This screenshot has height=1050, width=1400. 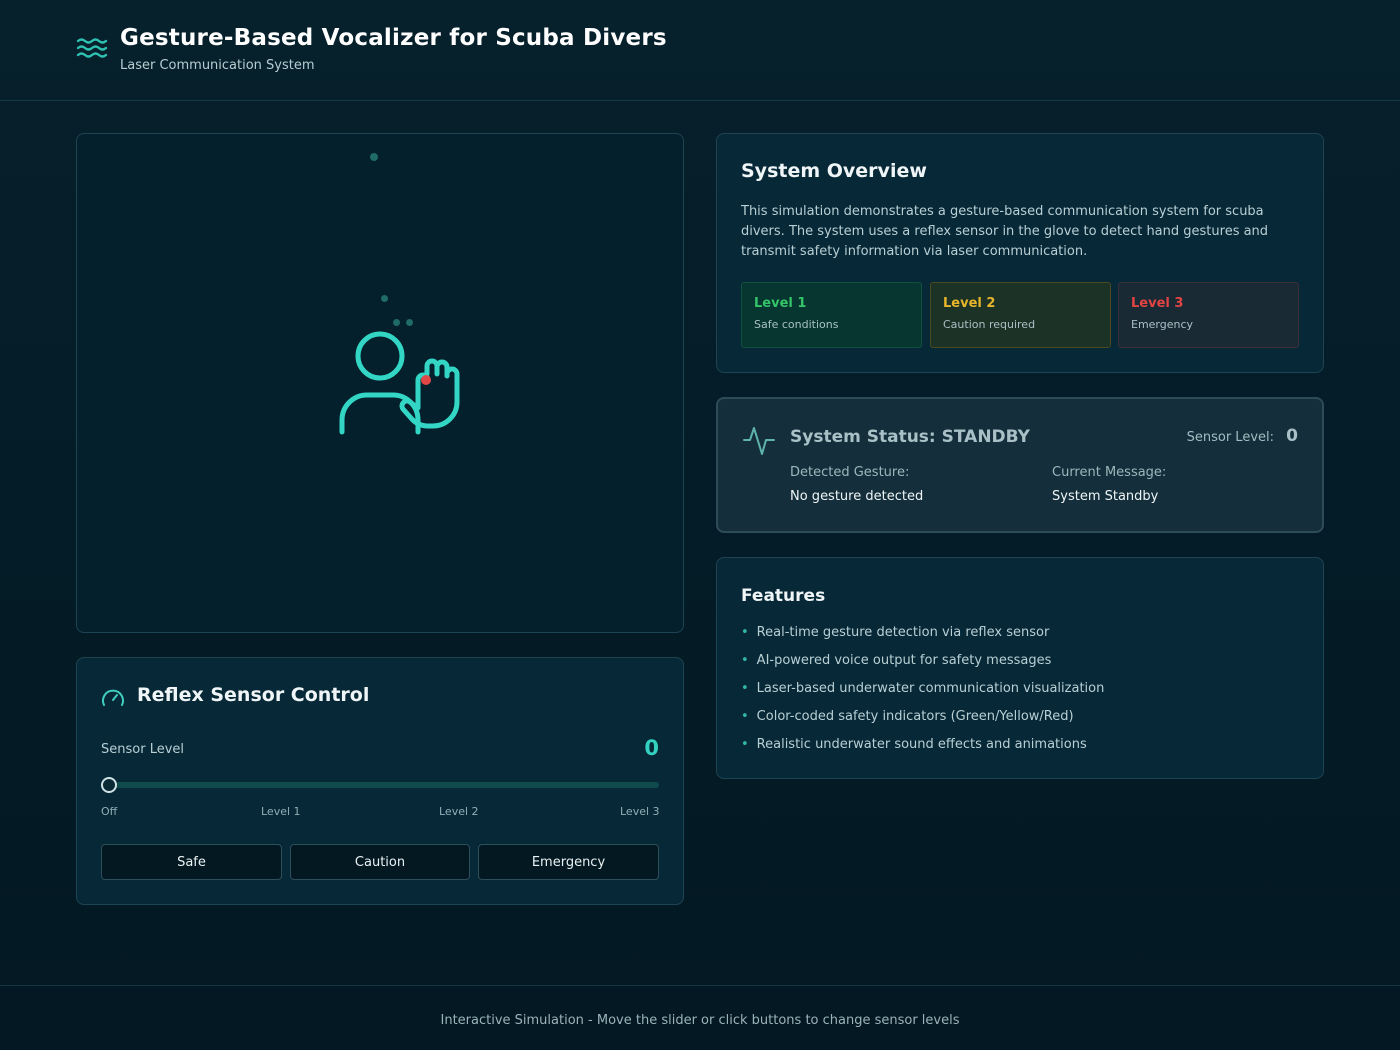 I want to click on control-title: Reflex Sensor Control, so click(x=253, y=695).